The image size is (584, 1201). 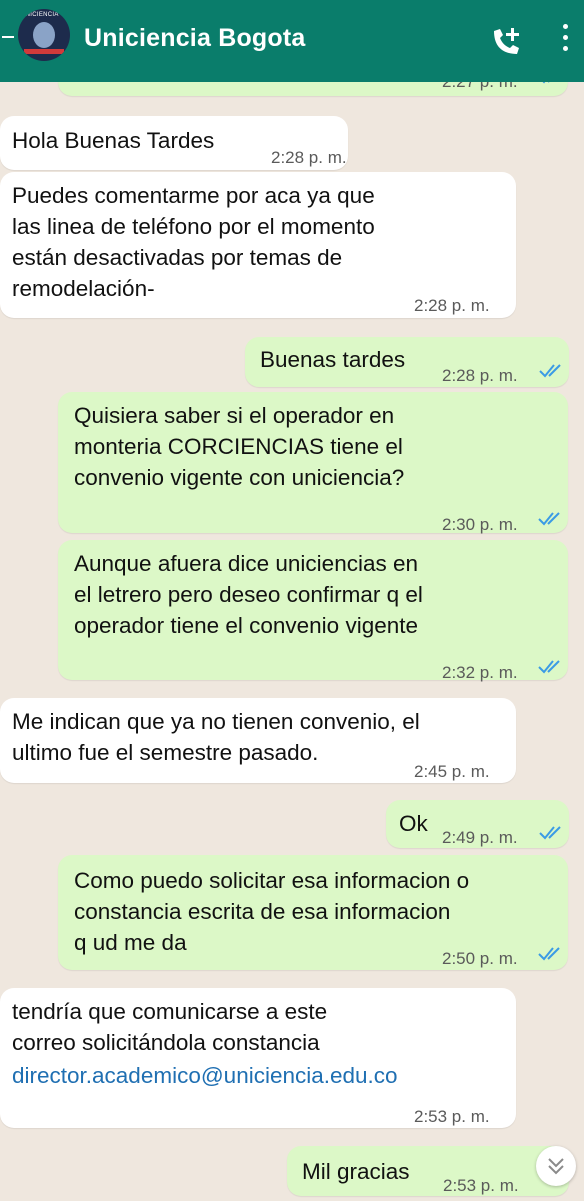 I want to click on back-arrow-icon, so click(x=8, y=37).